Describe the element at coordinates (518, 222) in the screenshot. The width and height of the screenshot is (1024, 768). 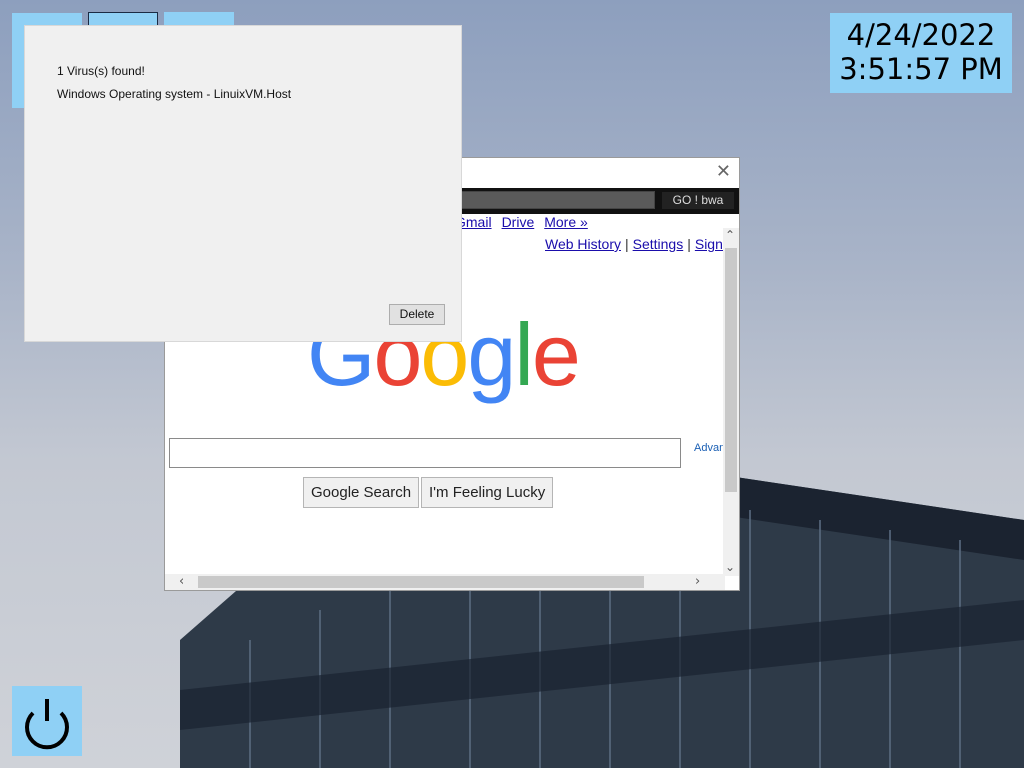
I see `link-drive: Drive` at that location.